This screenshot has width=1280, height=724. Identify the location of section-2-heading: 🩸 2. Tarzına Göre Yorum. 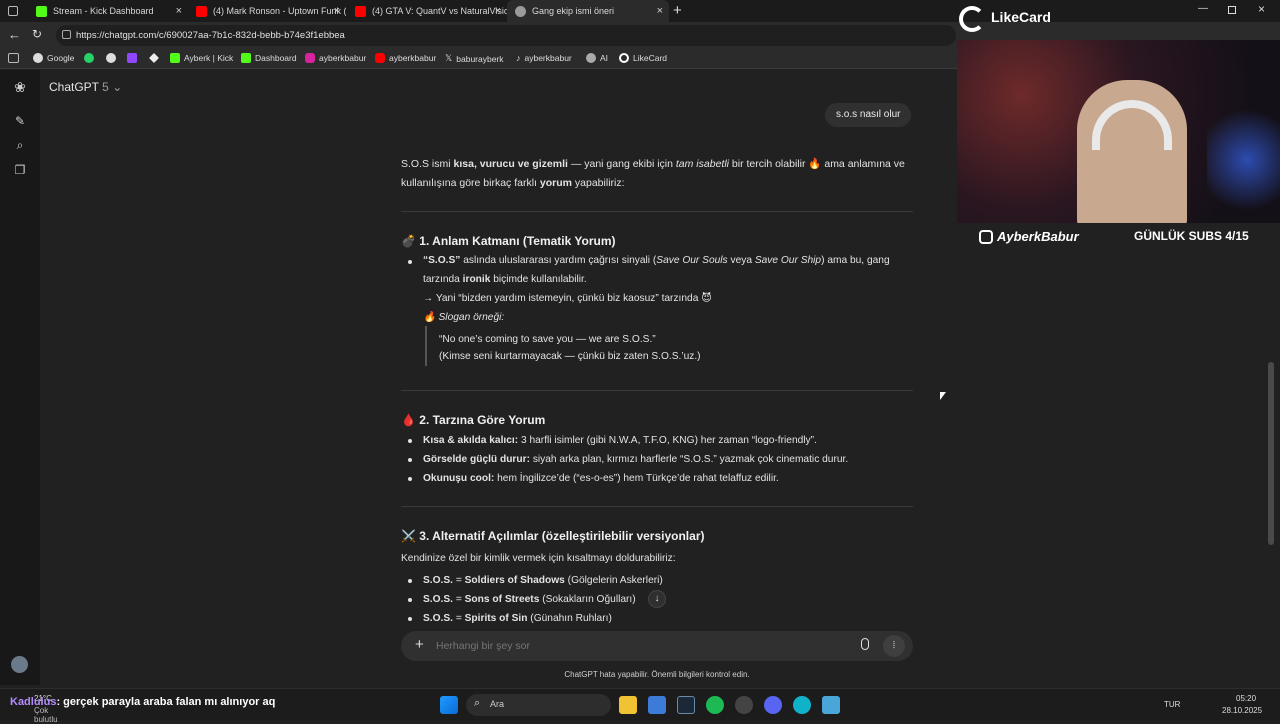
(473, 420).